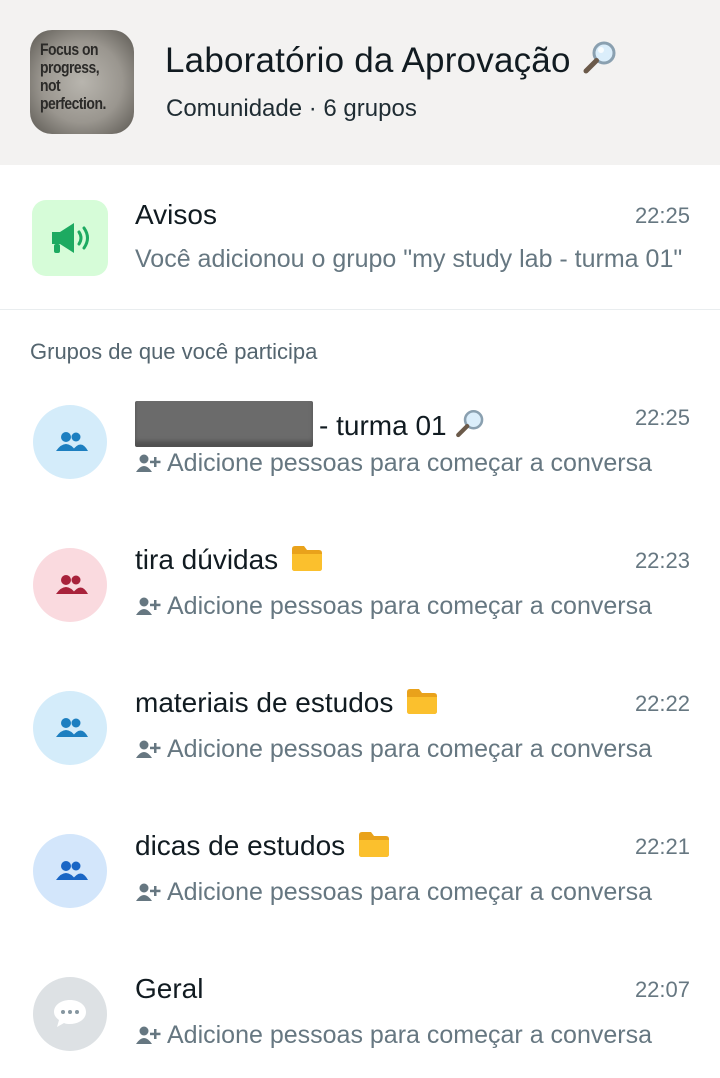 Image resolution: width=720 pixels, height=1078 pixels. I want to click on group-title: materiais de estudos, so click(287, 704).